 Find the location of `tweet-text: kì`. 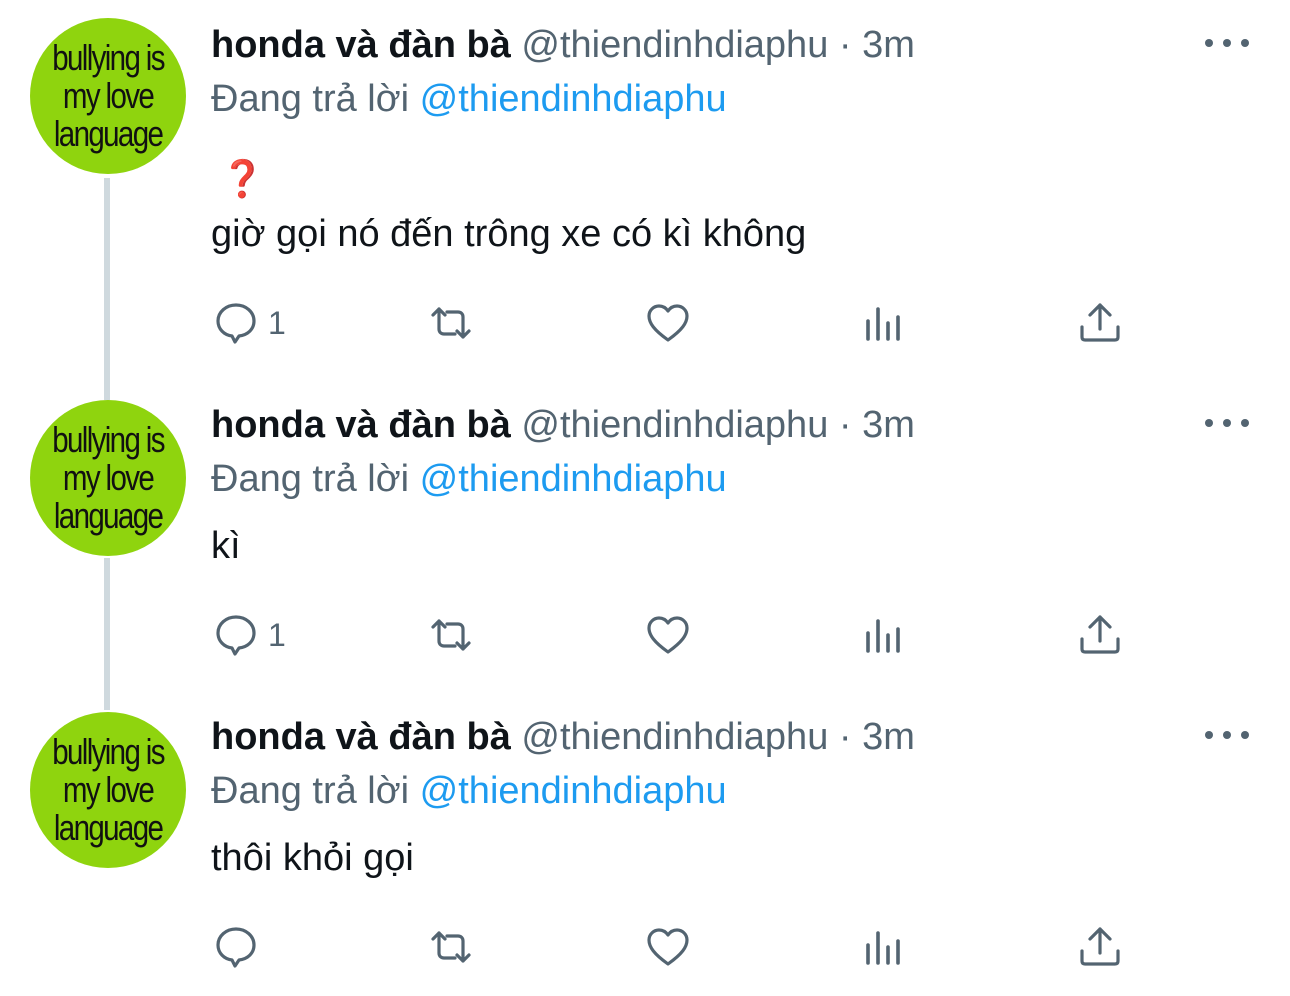

tweet-text: kì is located at coordinates (226, 546).